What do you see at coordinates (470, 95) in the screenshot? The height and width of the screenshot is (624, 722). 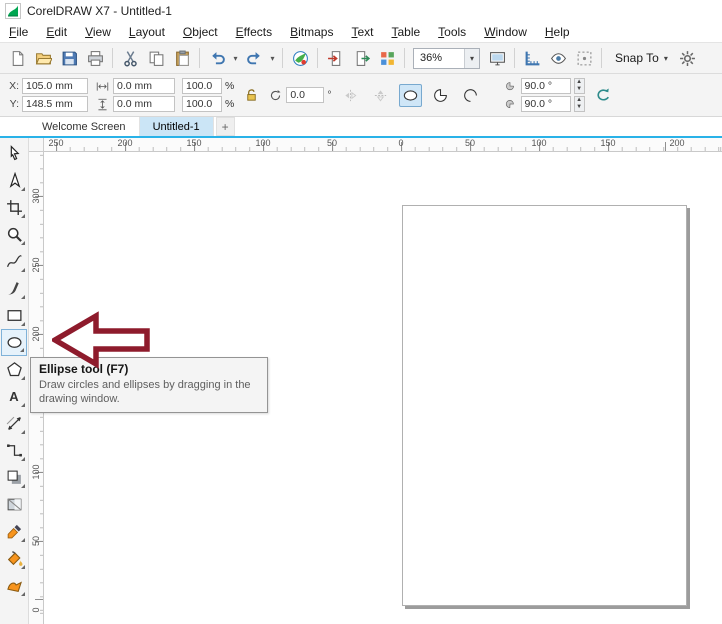 I see `arc-mode-button` at bounding box center [470, 95].